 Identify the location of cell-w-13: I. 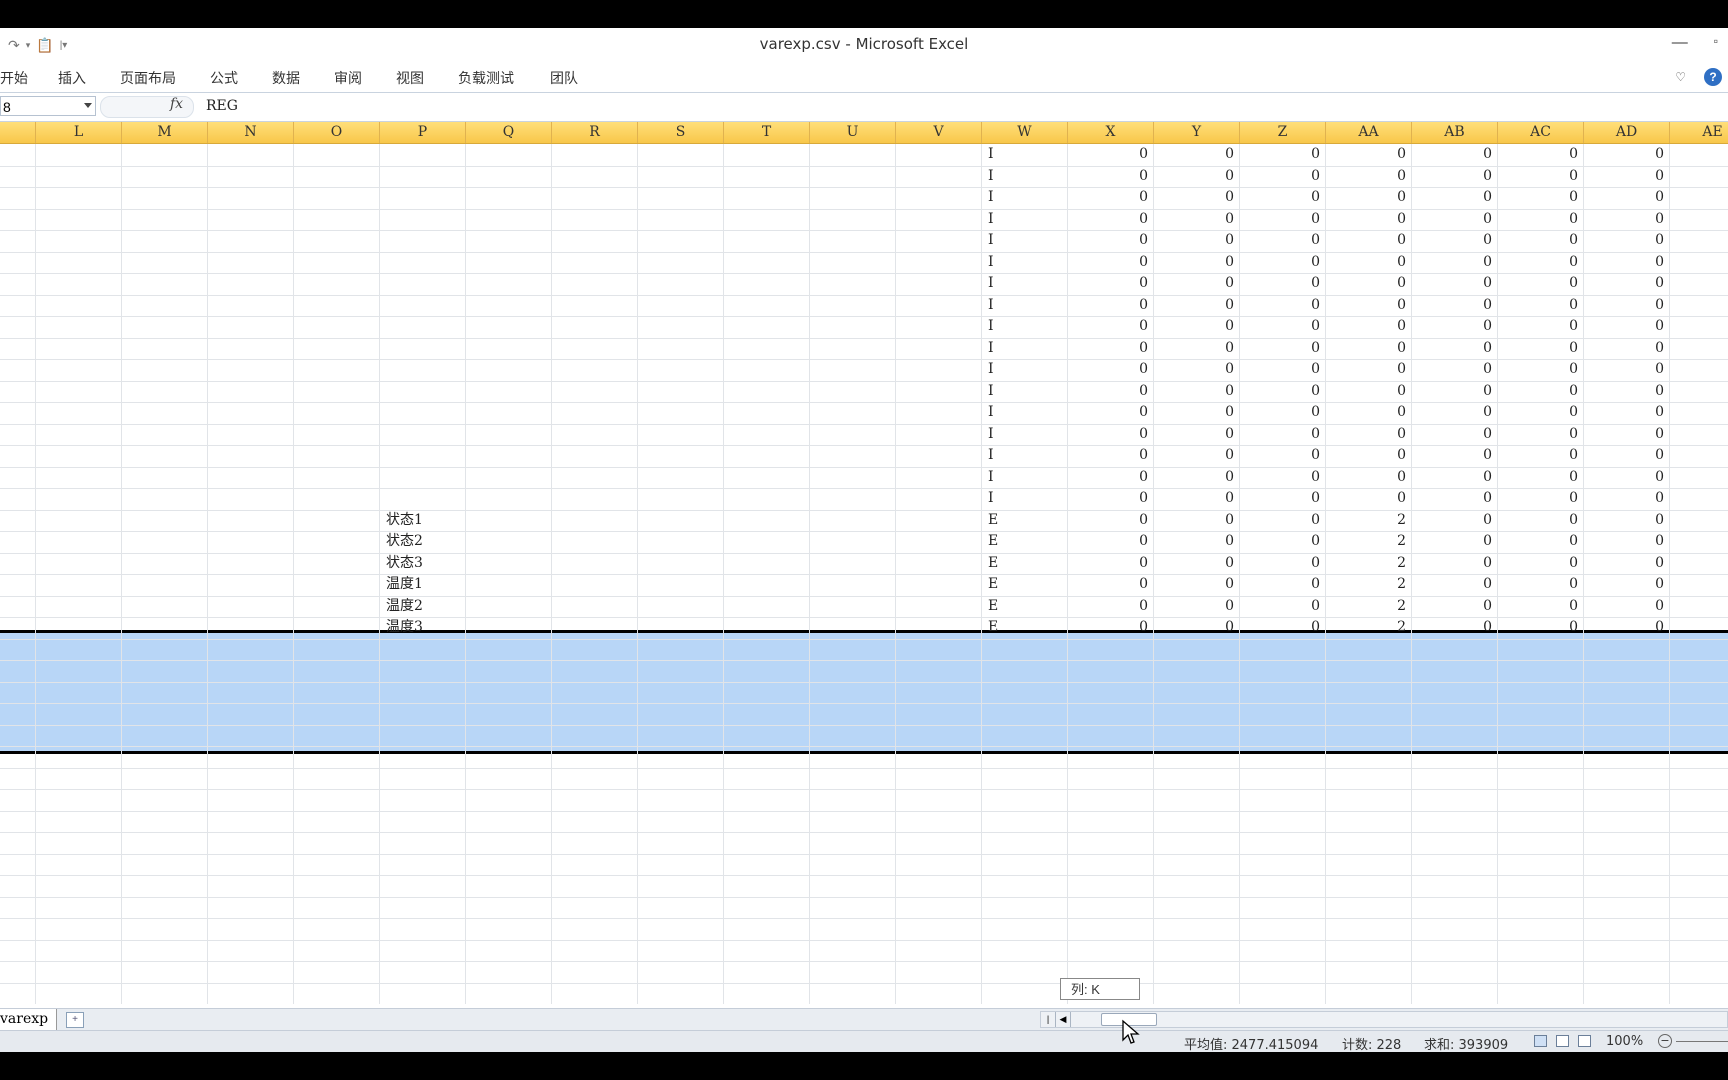
(1025, 412).